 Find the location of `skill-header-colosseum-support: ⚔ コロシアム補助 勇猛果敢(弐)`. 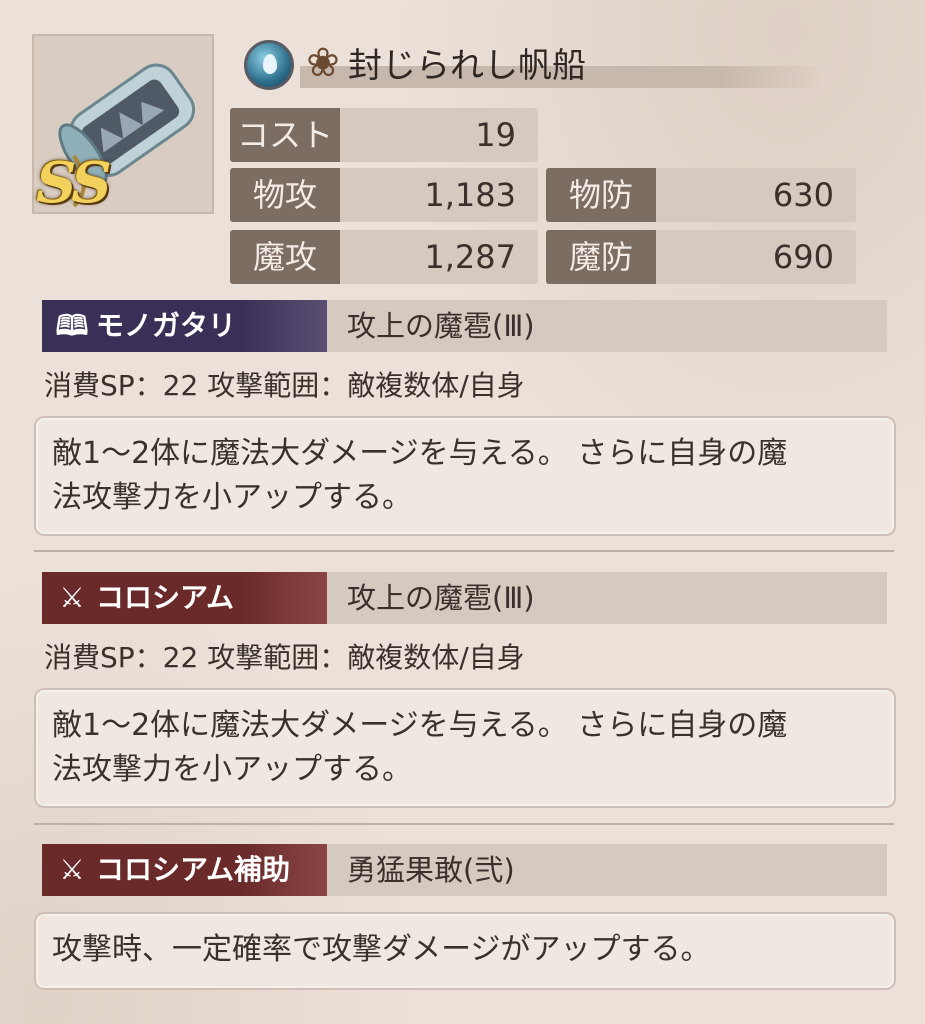

skill-header-colosseum-support: ⚔ コロシアム補助 勇猛果敢(弐) is located at coordinates (464, 870).